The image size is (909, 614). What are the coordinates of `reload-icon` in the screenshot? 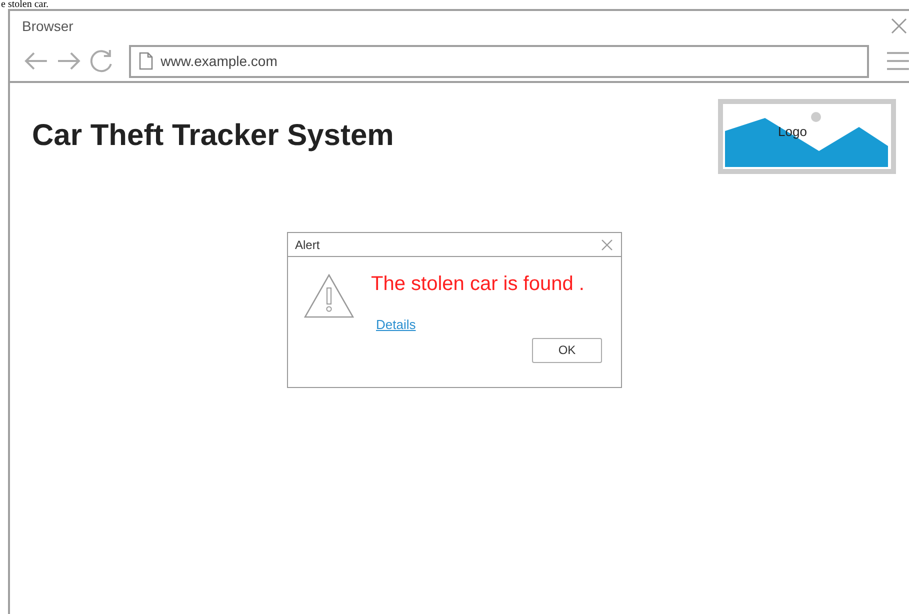 It's located at (102, 61).